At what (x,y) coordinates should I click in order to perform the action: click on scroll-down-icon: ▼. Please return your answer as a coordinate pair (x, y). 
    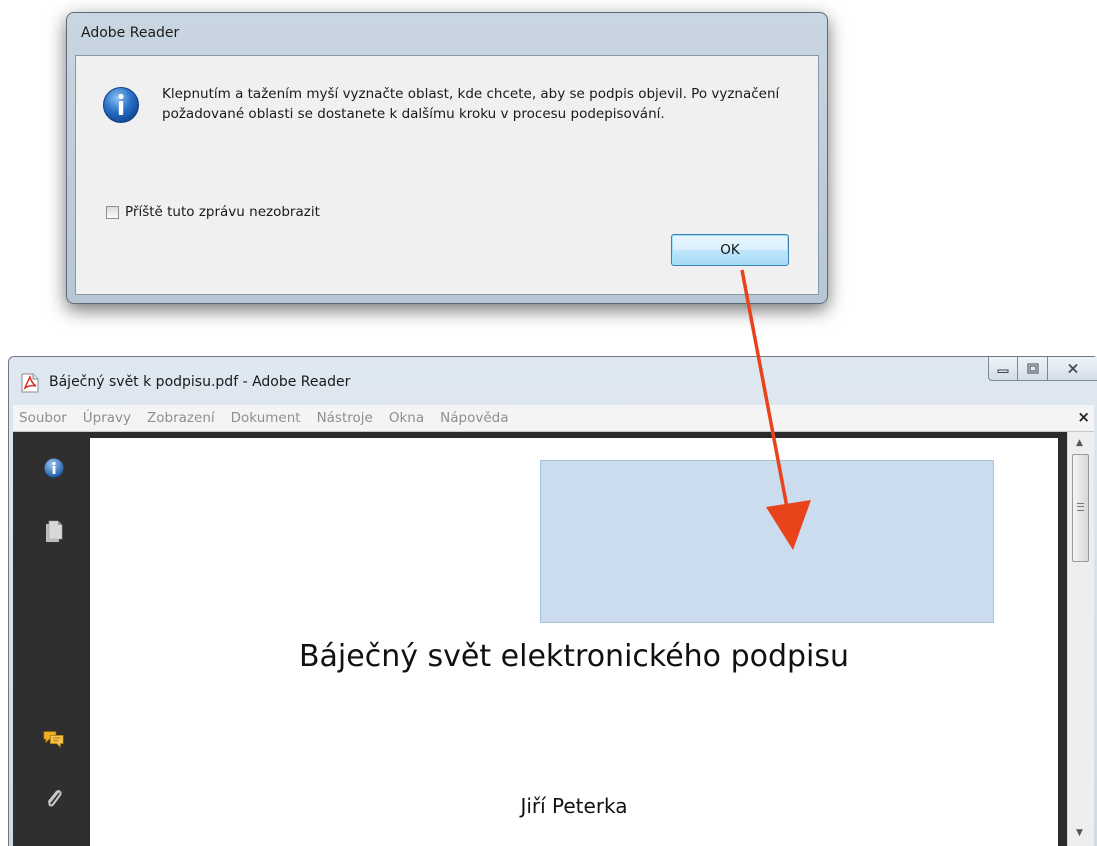
    Looking at the image, I should click on (1079, 833).